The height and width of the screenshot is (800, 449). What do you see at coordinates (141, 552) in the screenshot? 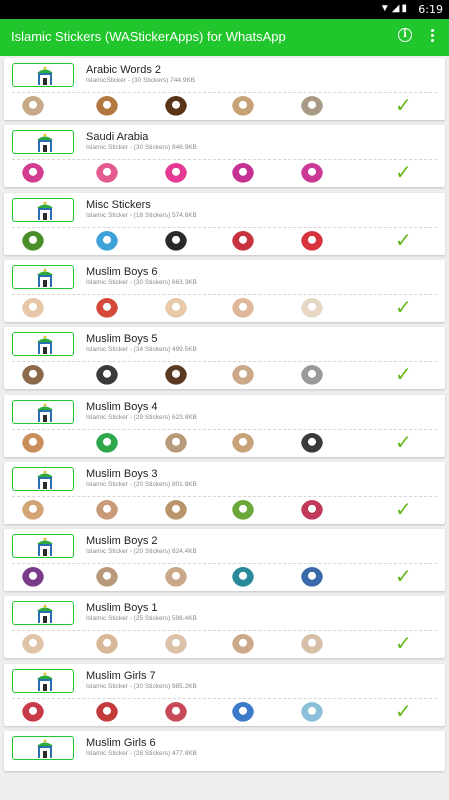
I see `pack-meta: Islamic Sticker - (20 Stickers) 824.4KB` at bounding box center [141, 552].